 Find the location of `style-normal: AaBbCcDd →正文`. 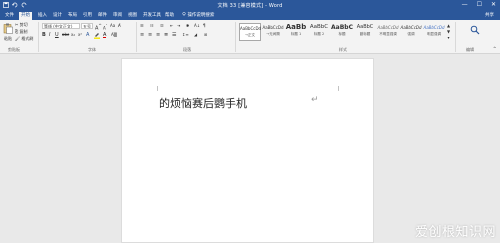

style-normal: AaBbCcDd →正文 is located at coordinates (250, 32).